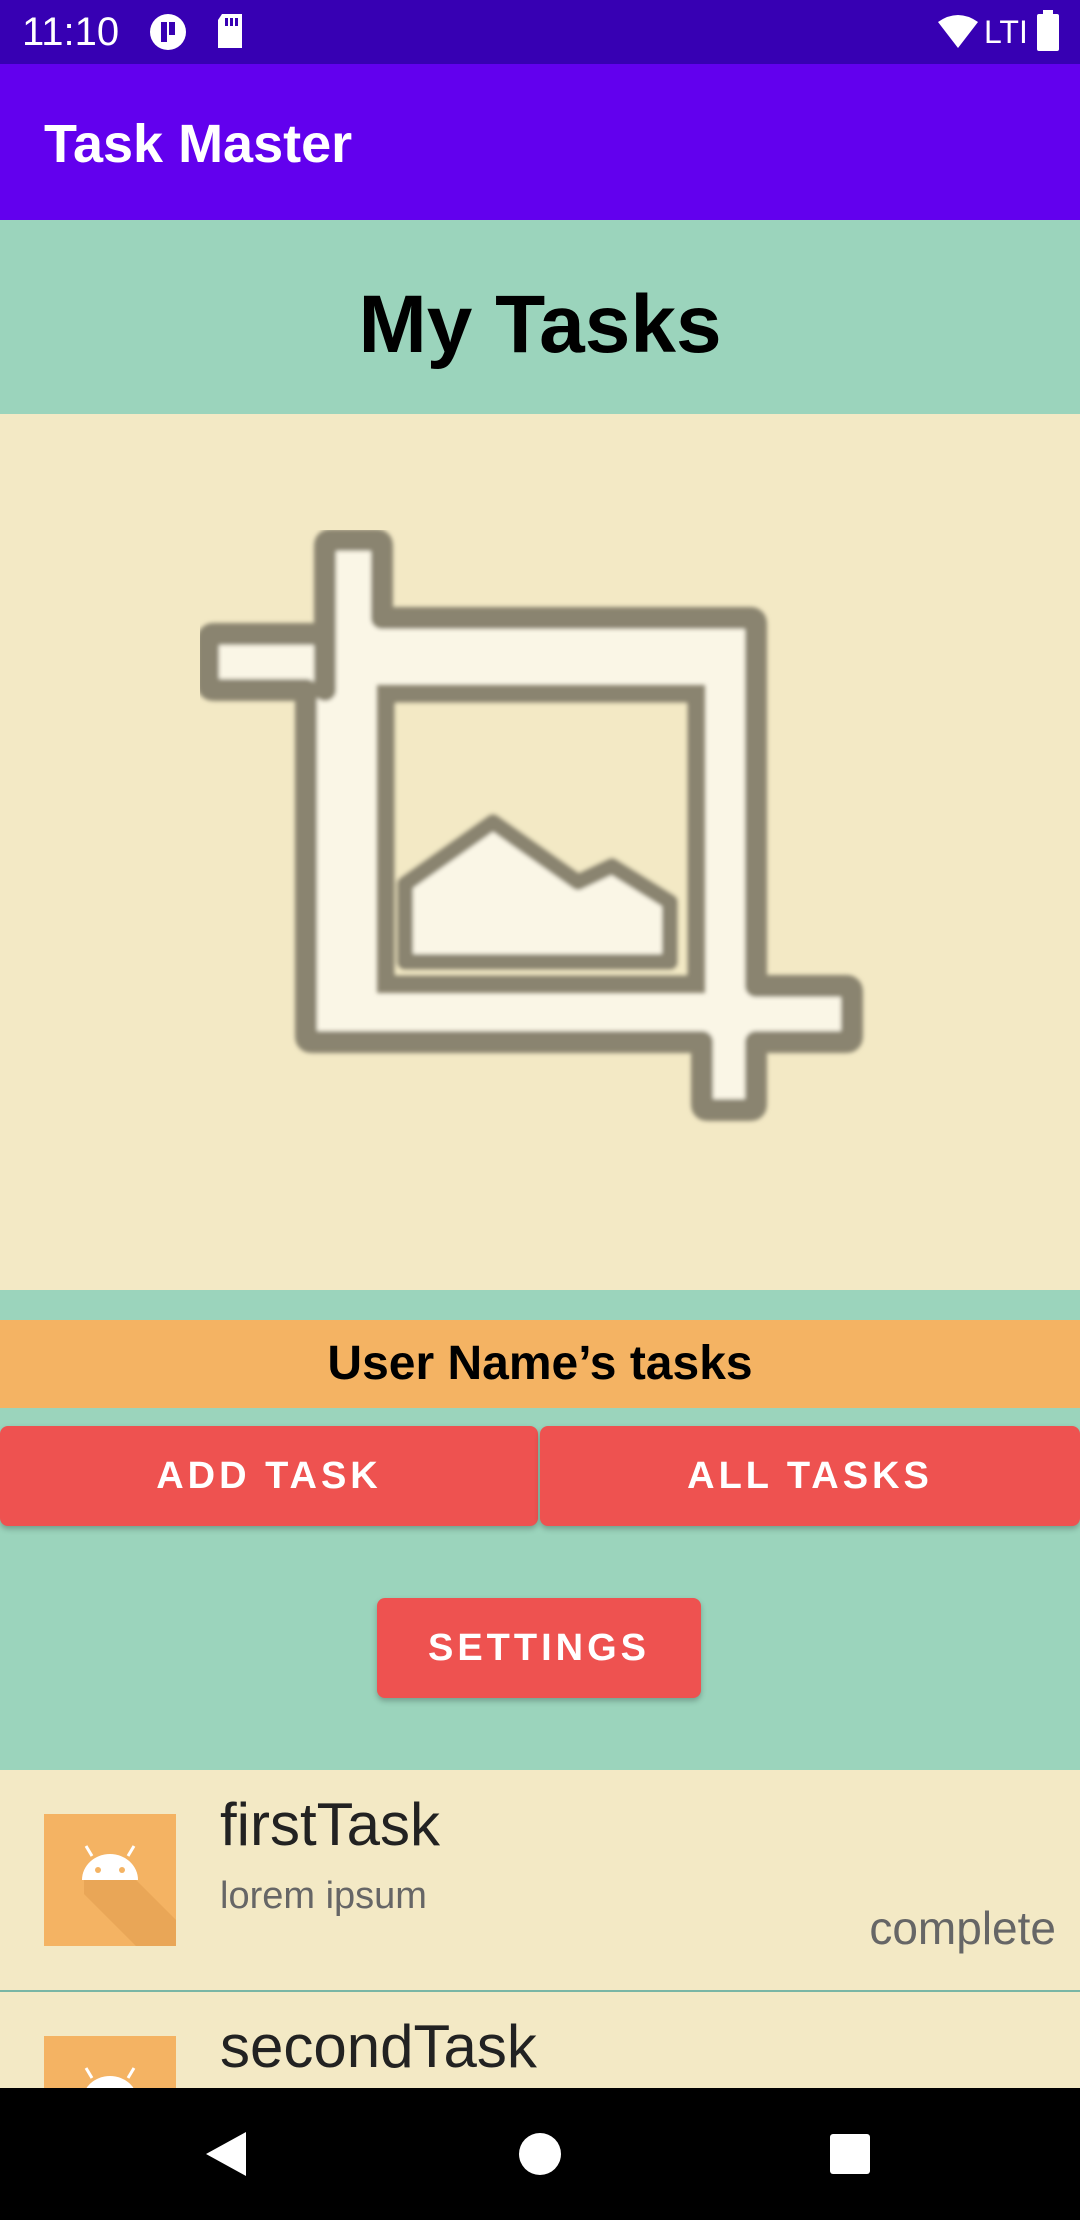 The image size is (1080, 2220). What do you see at coordinates (850, 2156) in the screenshot?
I see `recents-icon` at bounding box center [850, 2156].